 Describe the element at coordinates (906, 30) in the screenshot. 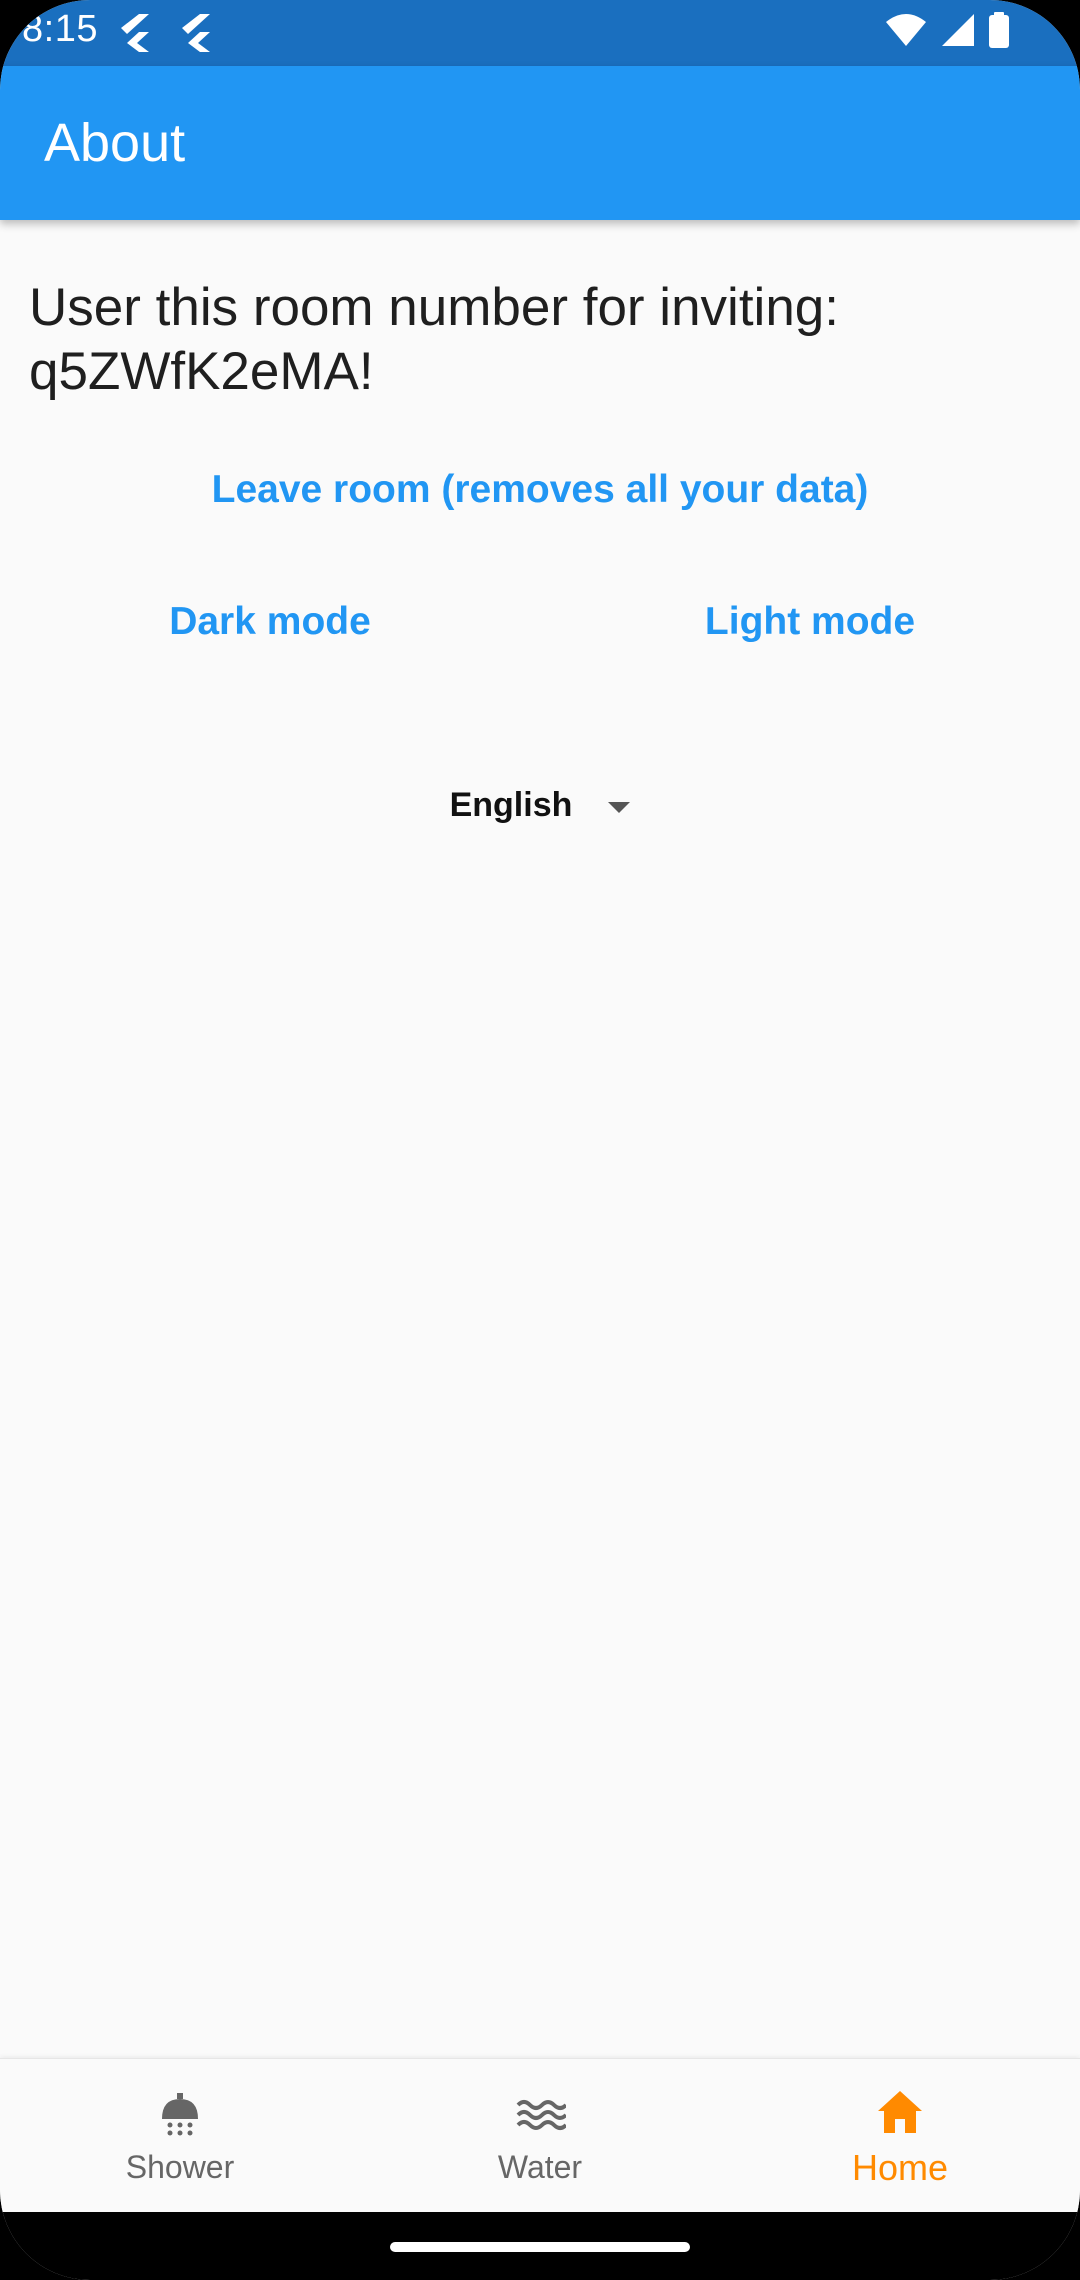

I see `wifi-icon` at that location.